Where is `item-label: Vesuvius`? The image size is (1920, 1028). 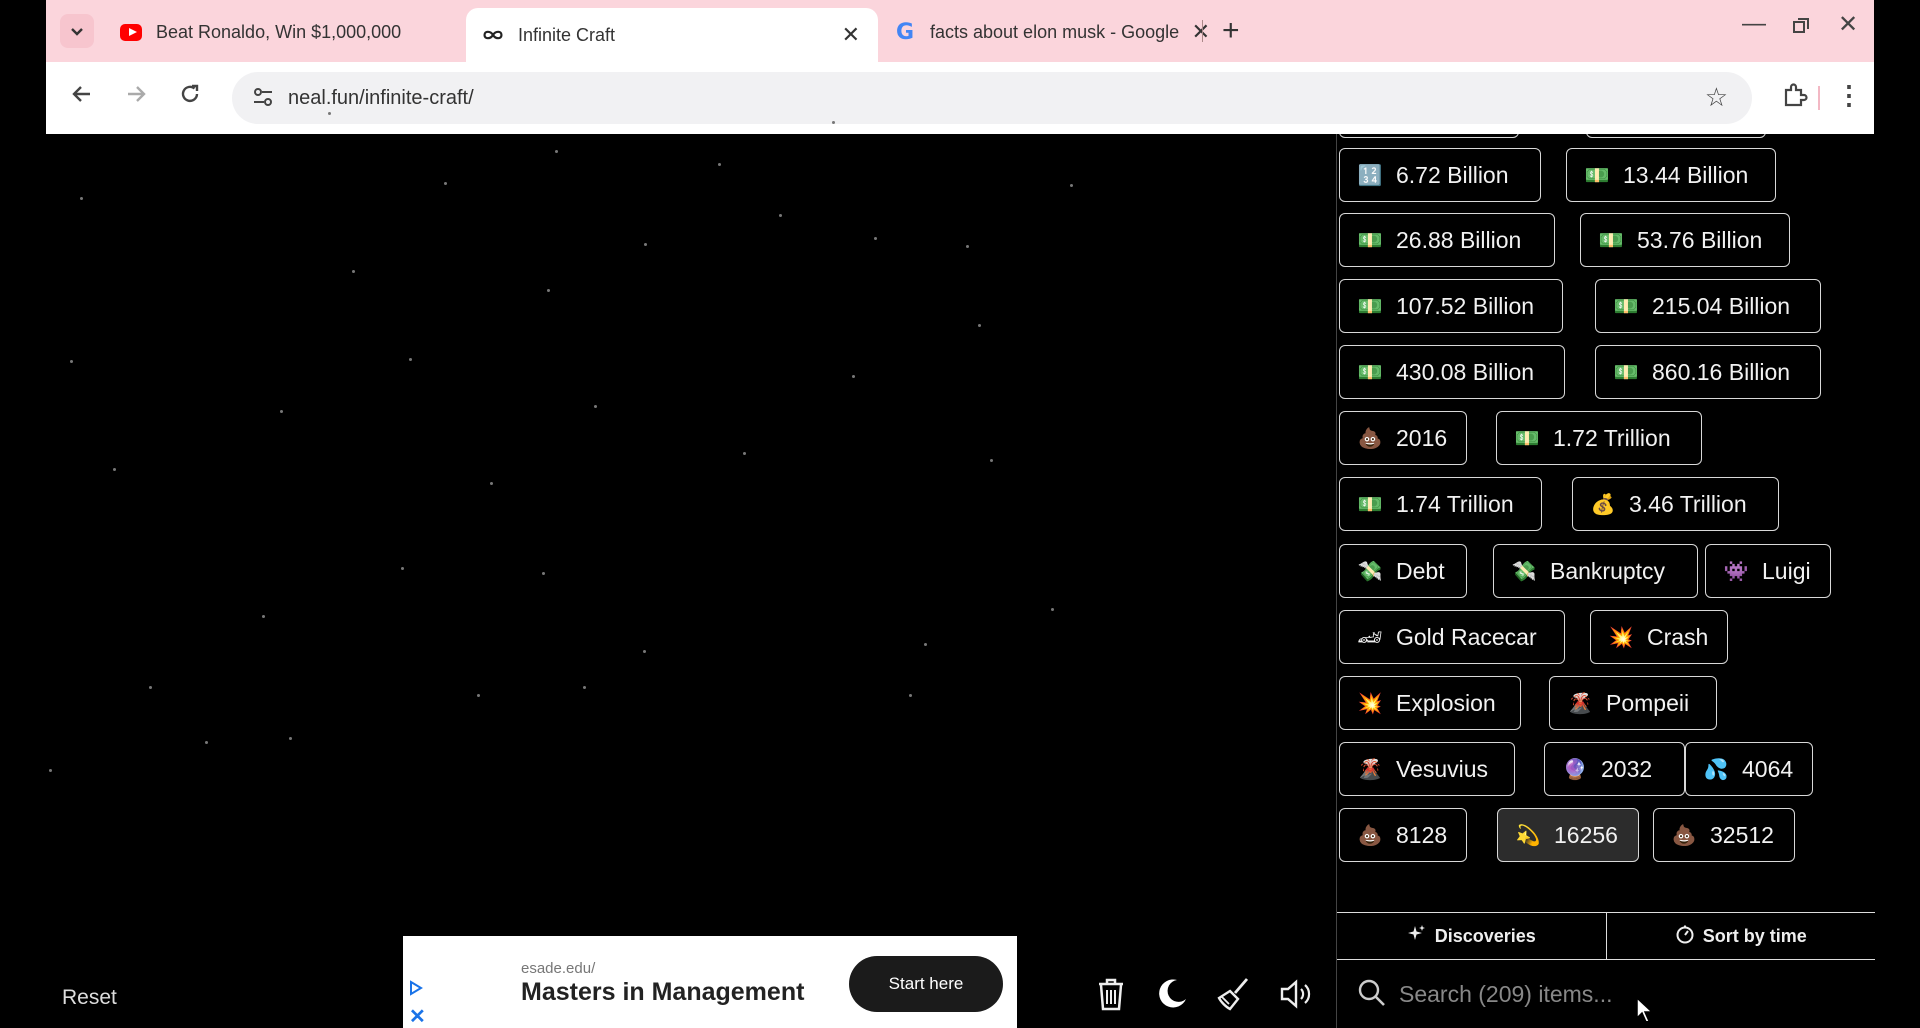
item-label: Vesuvius is located at coordinates (1442, 768).